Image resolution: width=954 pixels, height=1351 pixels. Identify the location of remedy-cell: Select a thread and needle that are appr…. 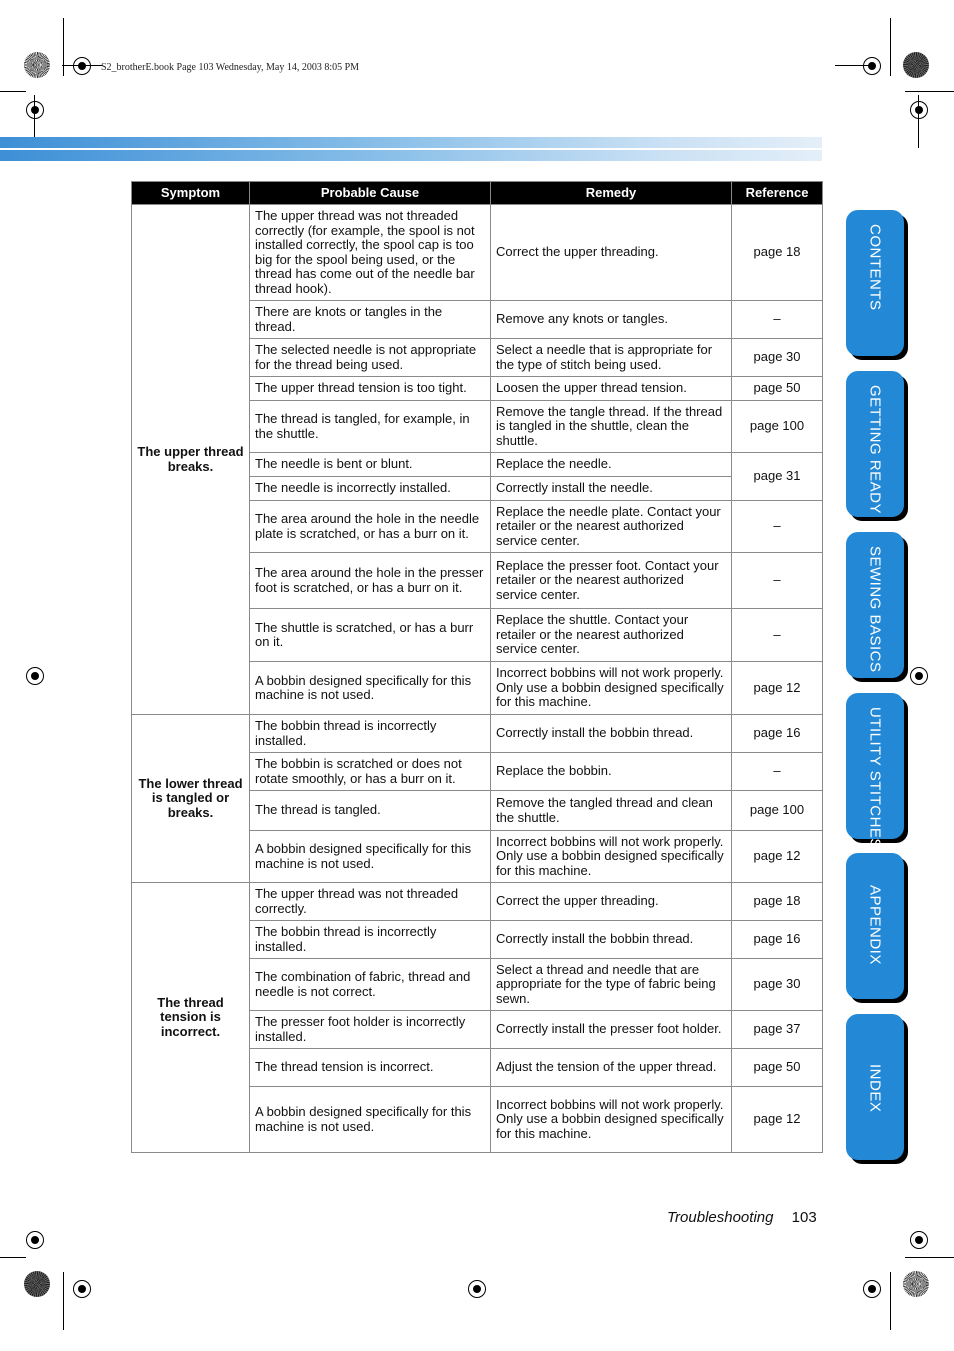
(611, 984).